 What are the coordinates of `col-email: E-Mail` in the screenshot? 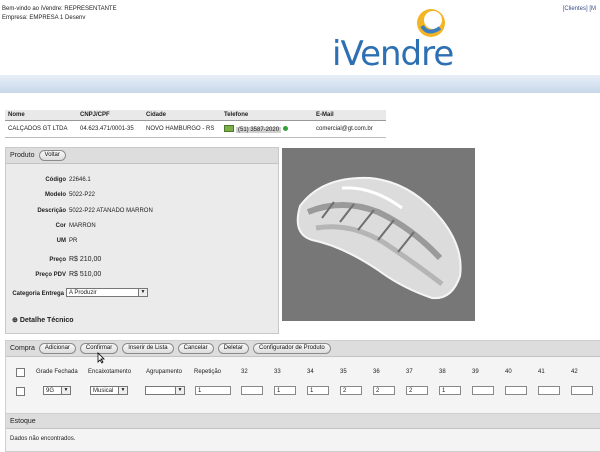 It's located at (349, 115).